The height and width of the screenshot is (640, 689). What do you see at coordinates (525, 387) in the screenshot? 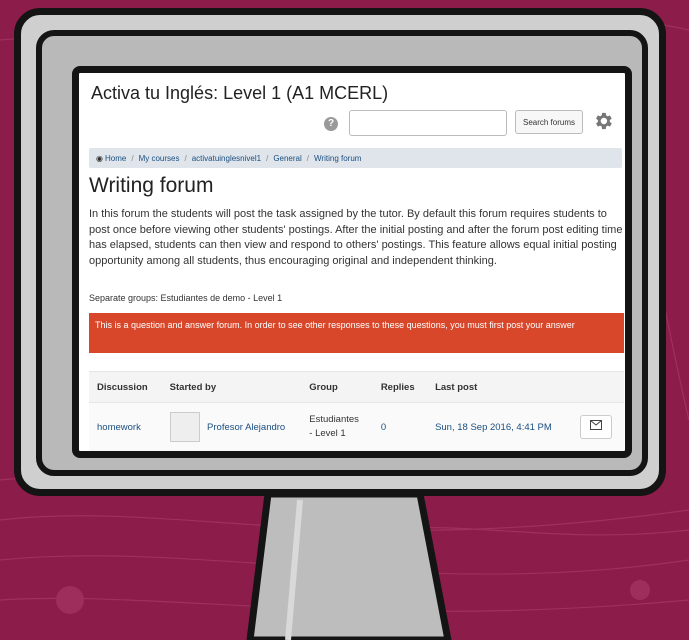
I see `column-last-post: Last post` at bounding box center [525, 387].